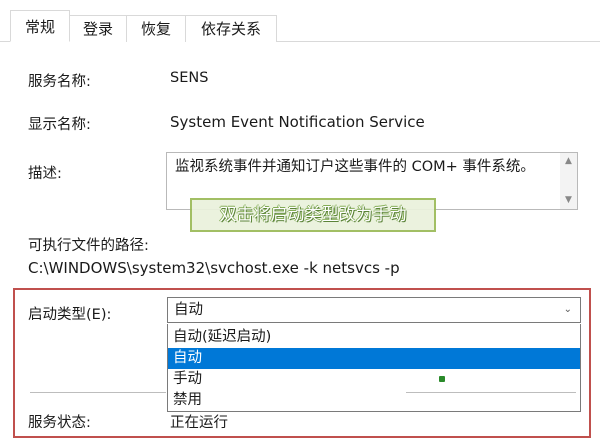 This screenshot has width=600, height=441. I want to click on service-status-label: 服务状态:, so click(59, 423).